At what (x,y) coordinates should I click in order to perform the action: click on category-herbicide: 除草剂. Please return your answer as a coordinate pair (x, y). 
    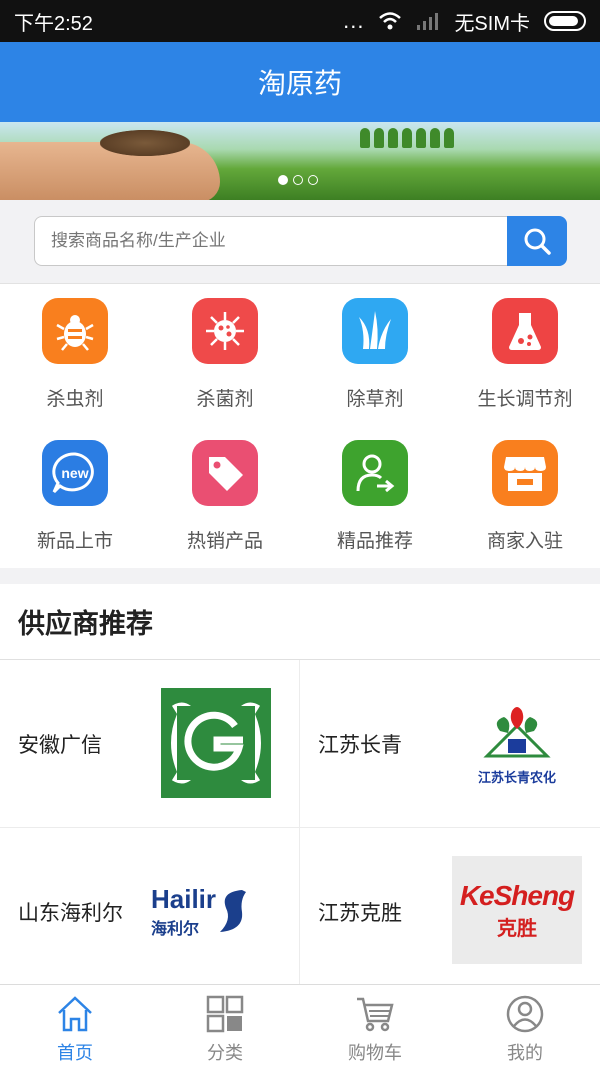
    Looking at the image, I should click on (375, 355).